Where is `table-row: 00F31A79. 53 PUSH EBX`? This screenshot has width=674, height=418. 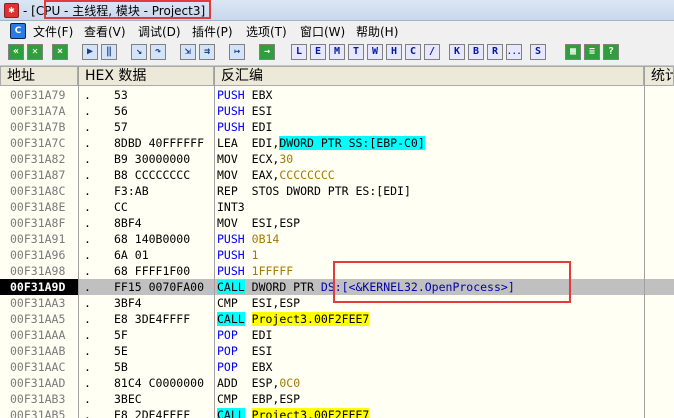
table-row: 00F31A79. 53 PUSH EBX is located at coordinates (337, 95).